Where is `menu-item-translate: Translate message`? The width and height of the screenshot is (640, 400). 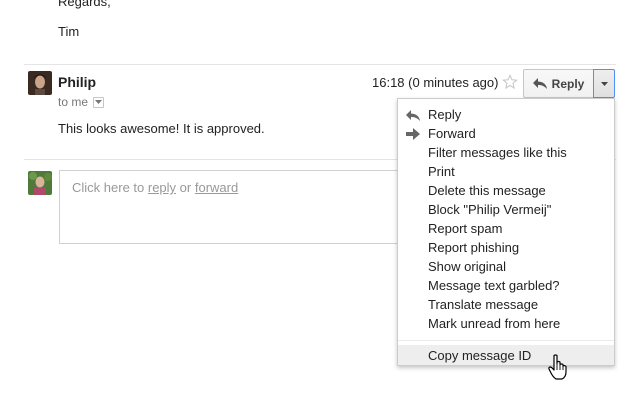
menu-item-translate: Translate message is located at coordinates (506, 304).